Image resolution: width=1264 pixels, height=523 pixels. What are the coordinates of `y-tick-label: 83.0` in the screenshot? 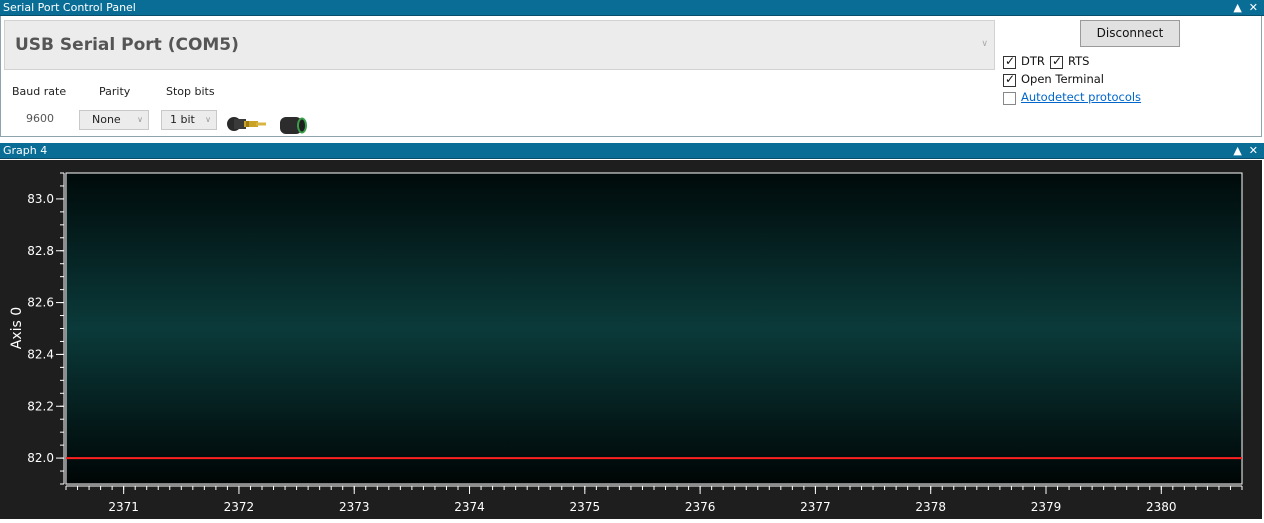 It's located at (40, 199).